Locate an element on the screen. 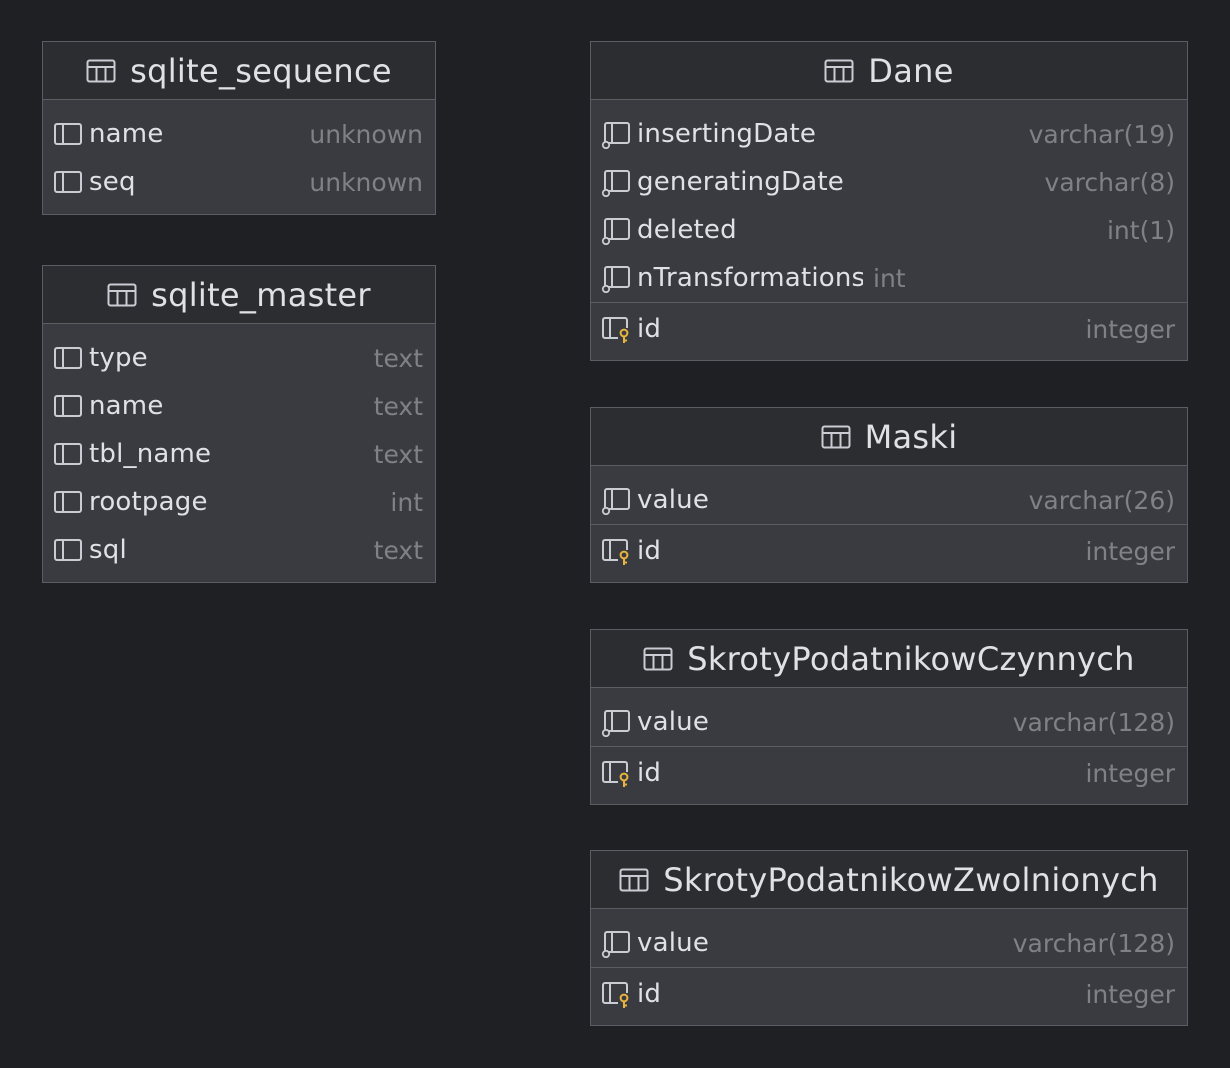 This screenshot has width=1230, height=1068. column-row: rootpage int is located at coordinates (239, 502).